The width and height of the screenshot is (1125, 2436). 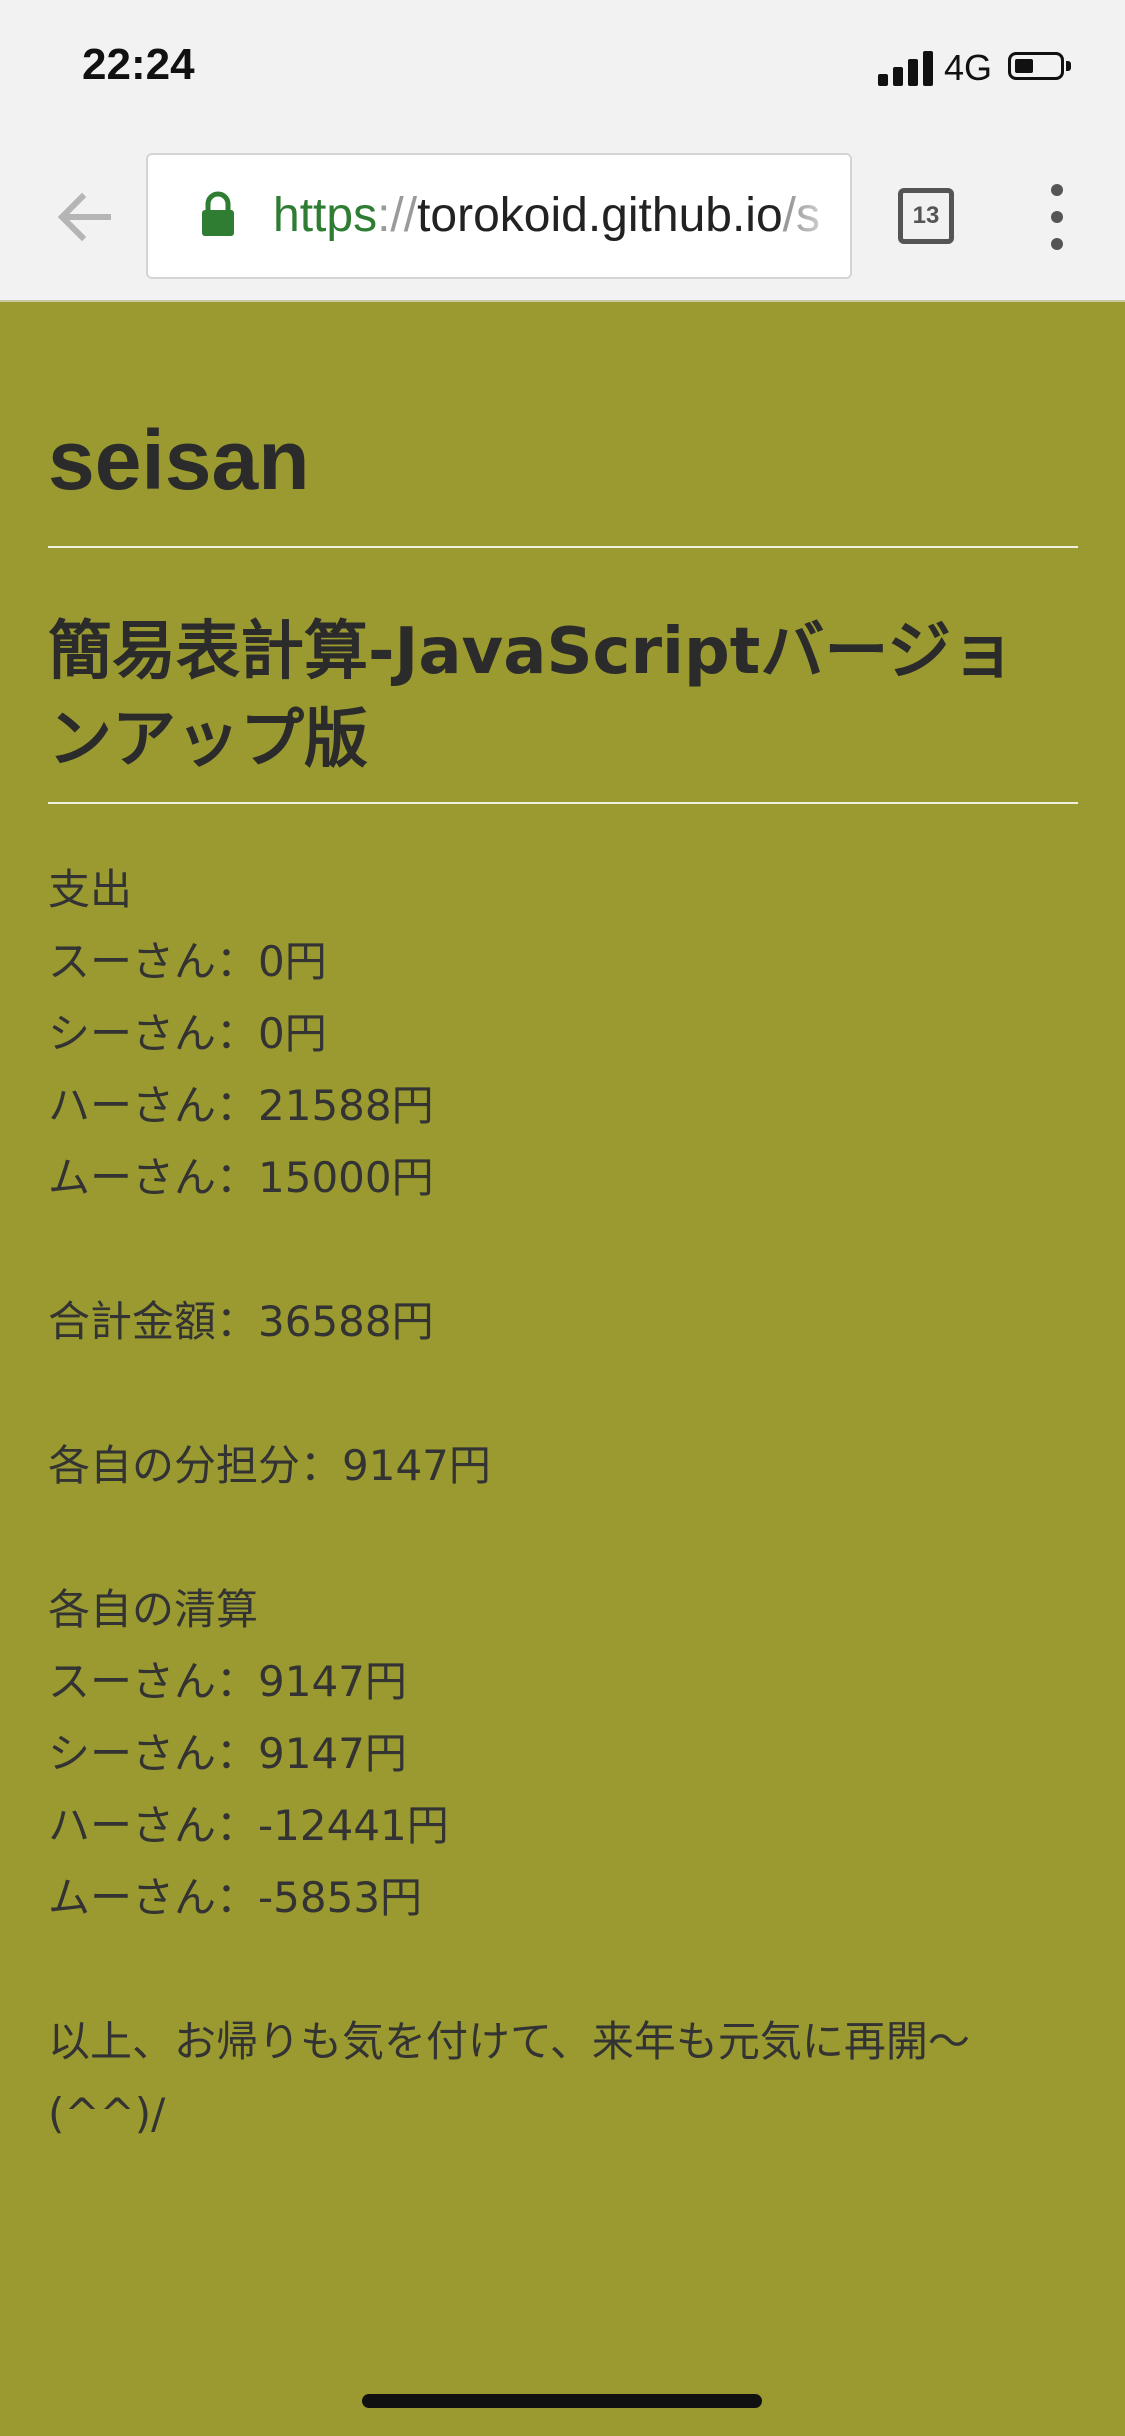 I want to click on url-fade, so click(x=820, y=216).